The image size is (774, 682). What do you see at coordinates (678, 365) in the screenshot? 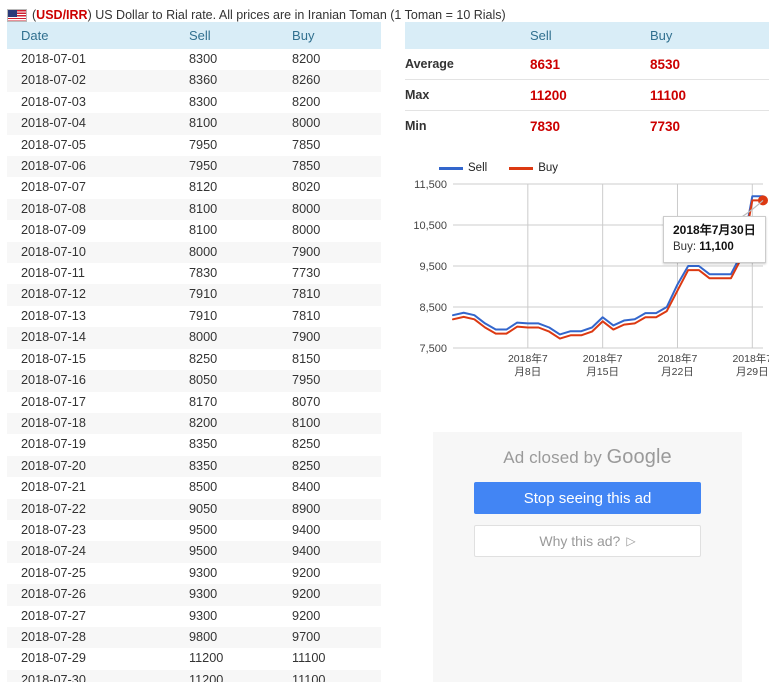
I see `x-axis-tick-label: 2018年7 月22日` at bounding box center [678, 365].